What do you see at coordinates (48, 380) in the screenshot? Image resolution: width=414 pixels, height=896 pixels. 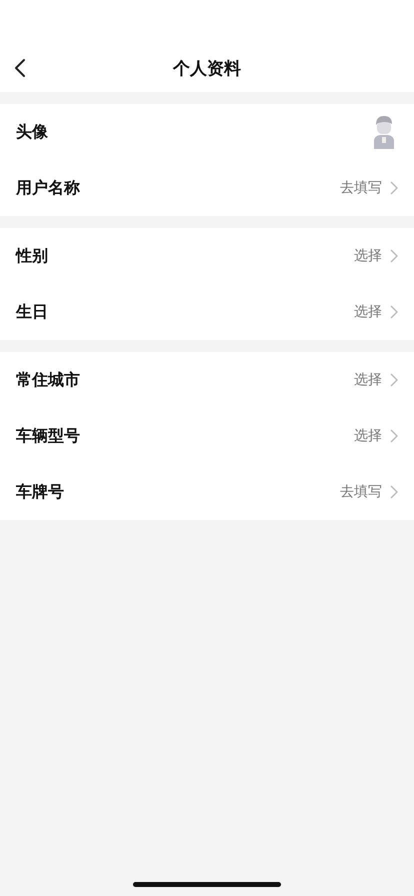 I see `row-label: 常住城市` at bounding box center [48, 380].